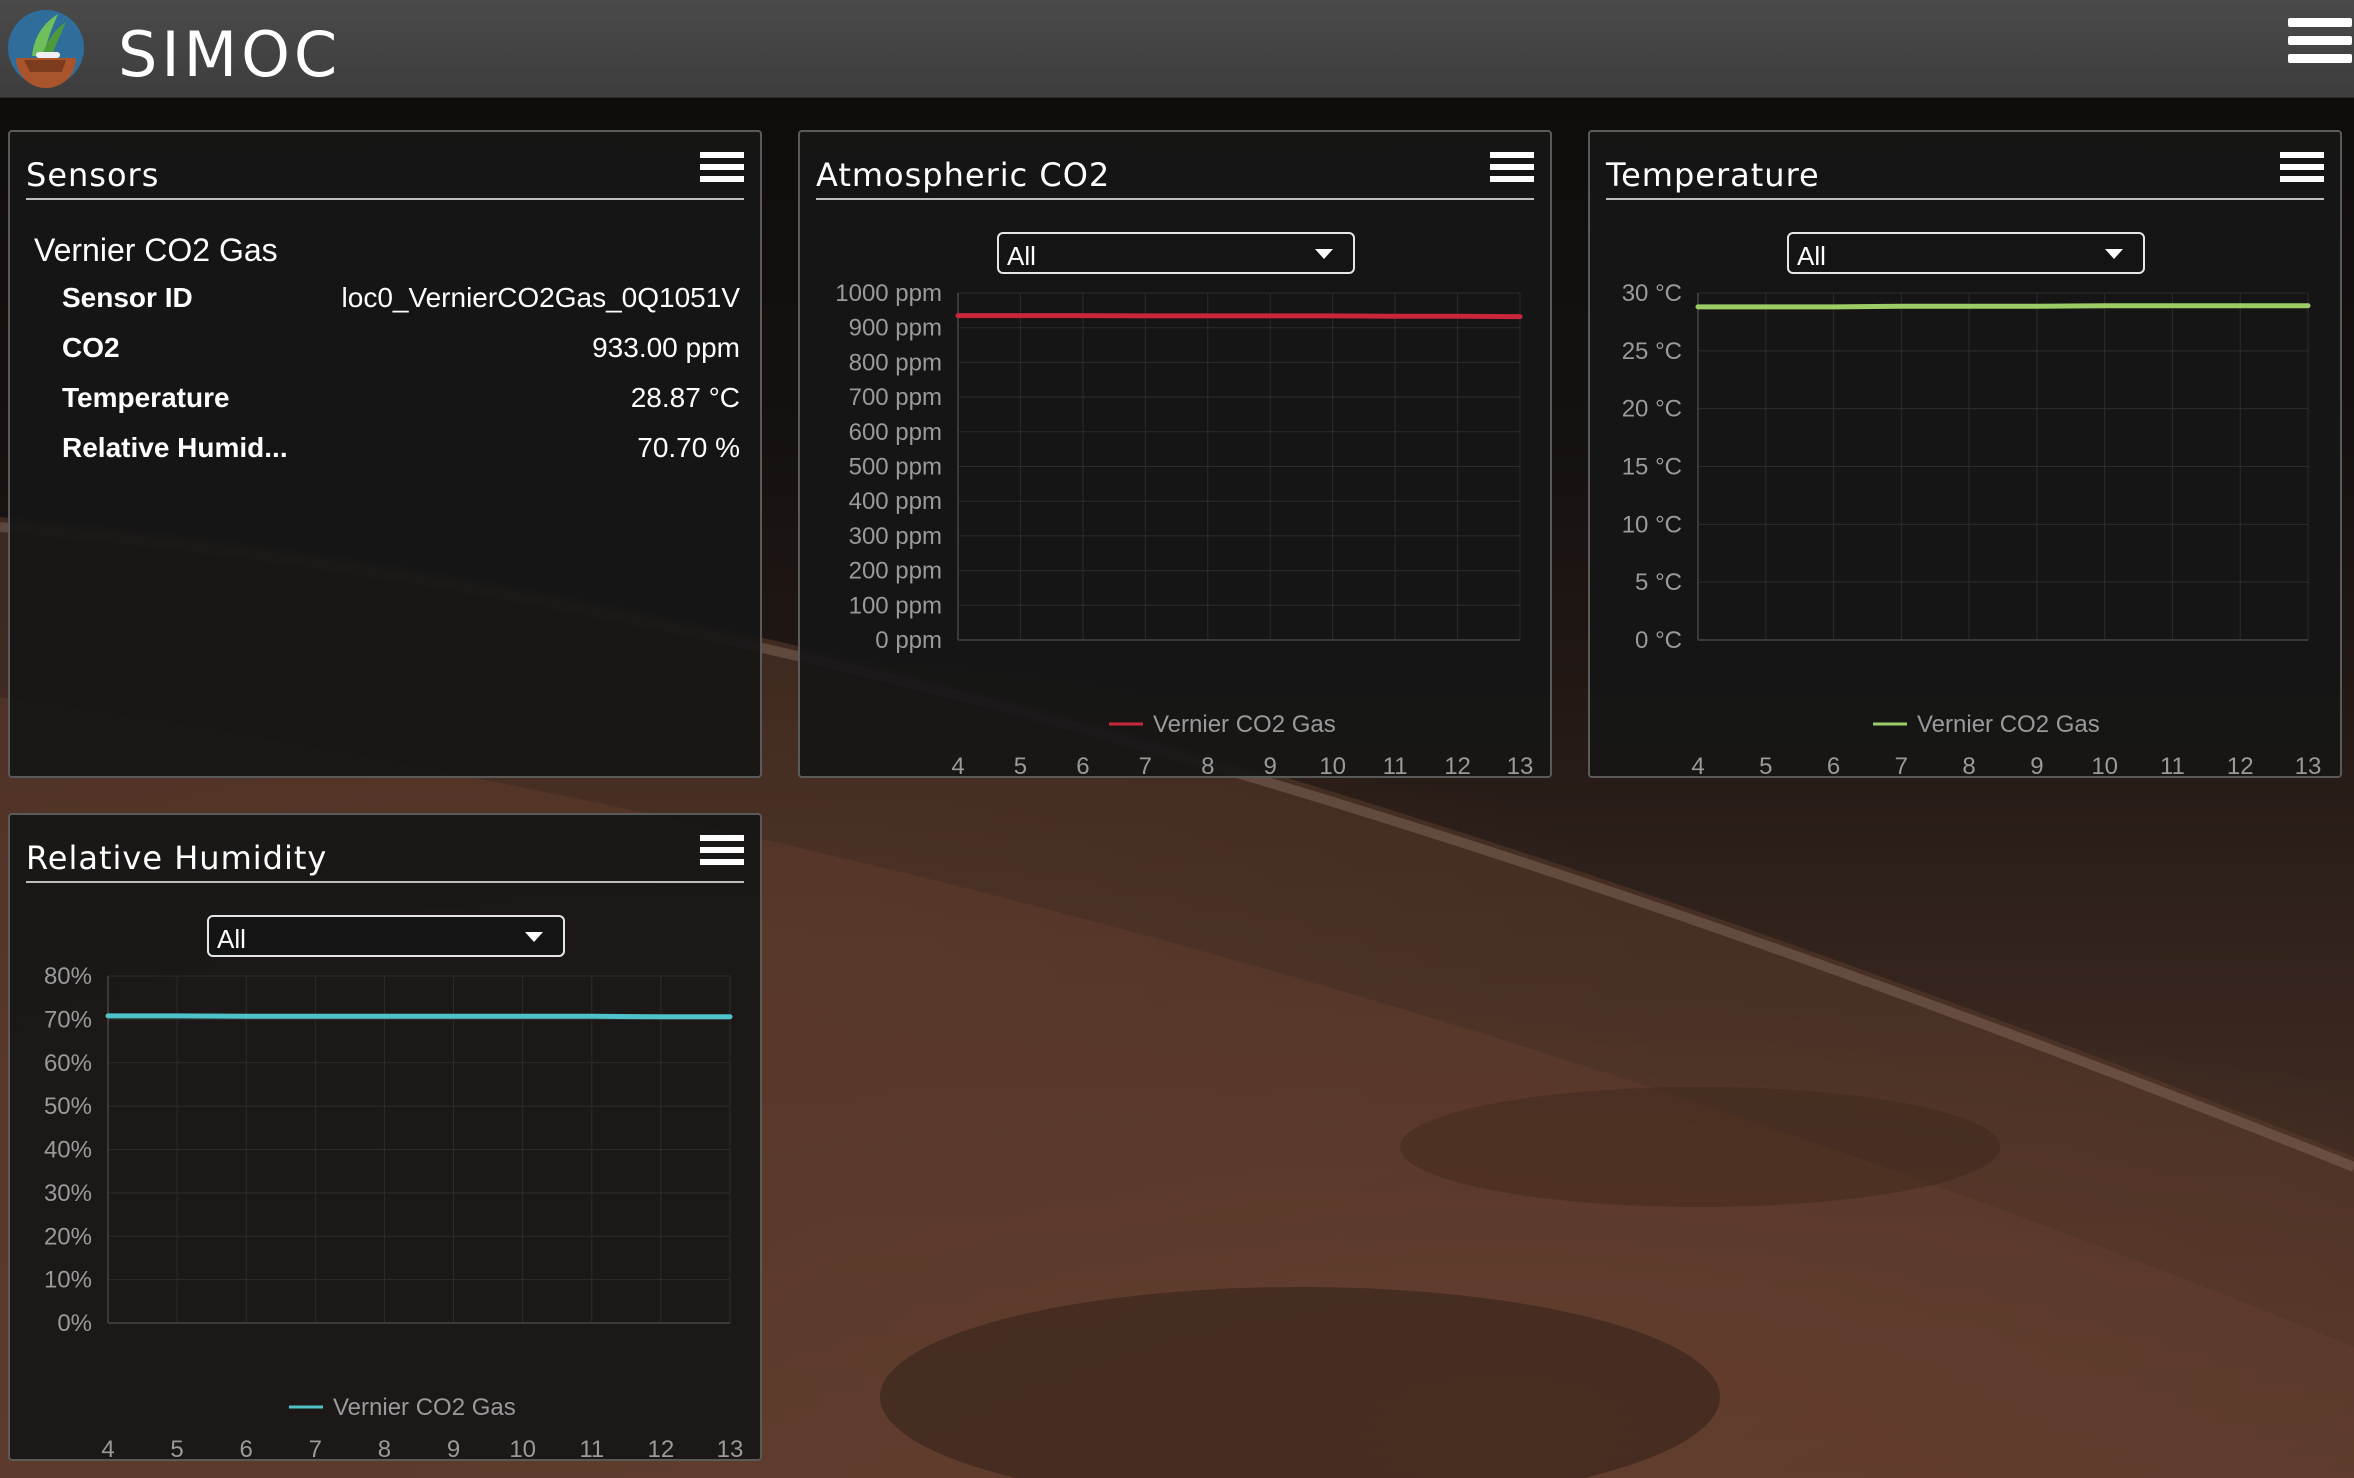 The width and height of the screenshot is (2354, 1478). What do you see at coordinates (401, 452) in the screenshot?
I see `sensor-row: Relative Humid... 70.70 %` at bounding box center [401, 452].